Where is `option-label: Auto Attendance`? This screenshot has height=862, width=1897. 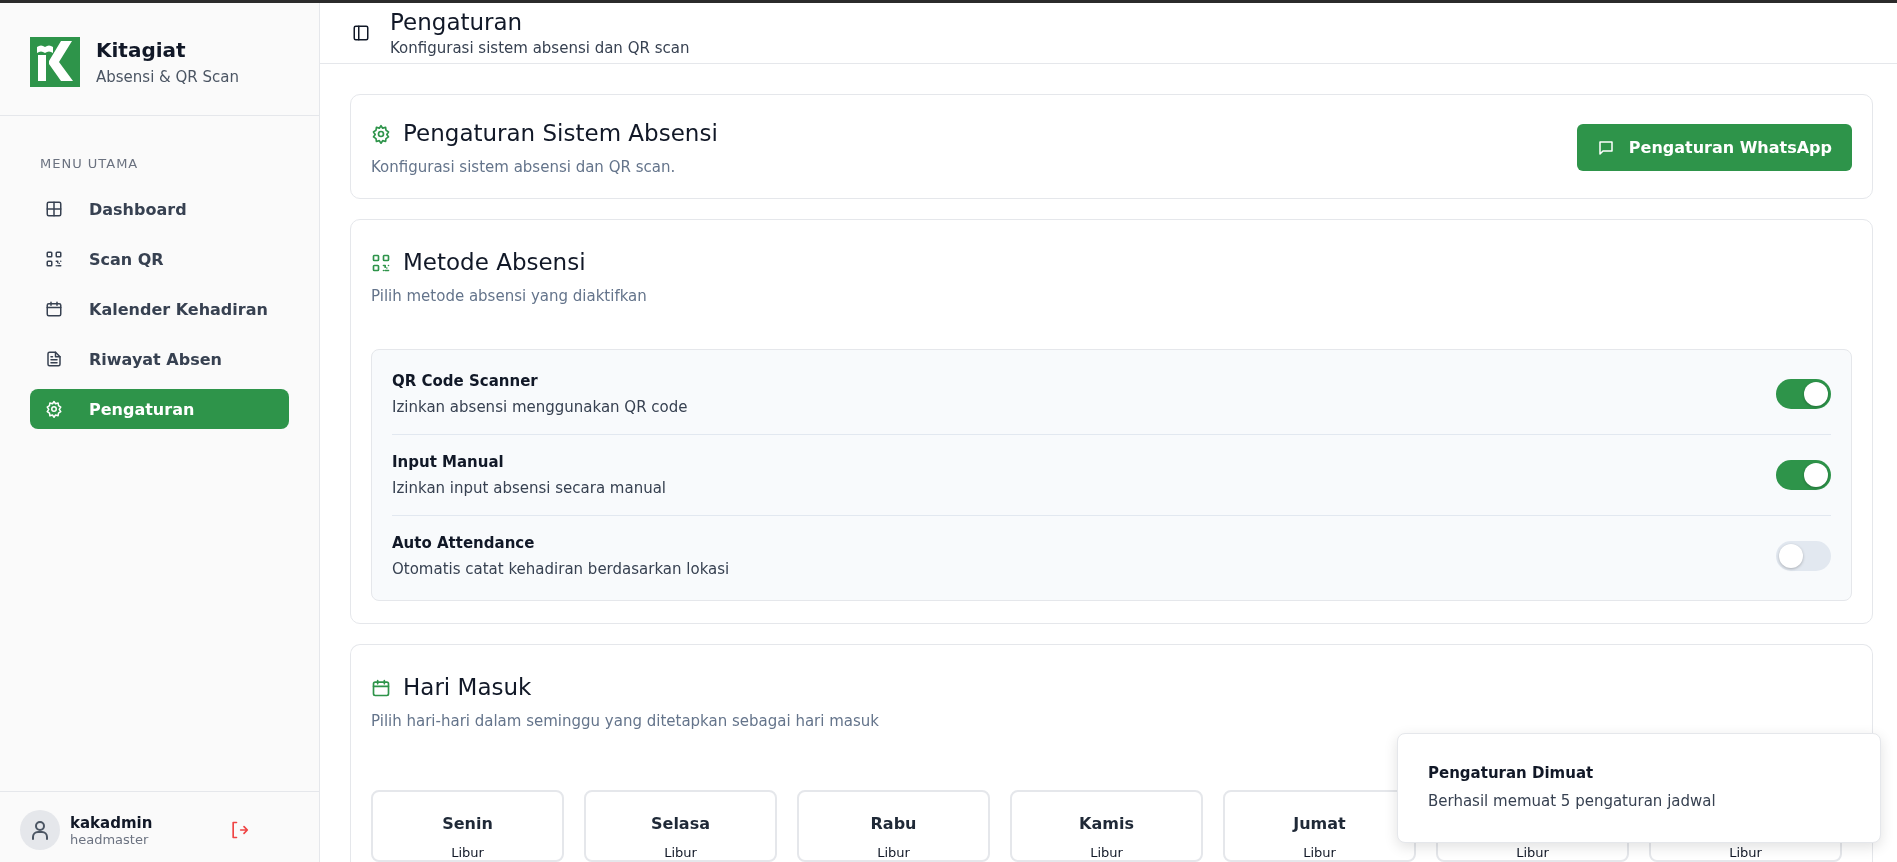
option-label: Auto Attendance is located at coordinates (464, 543).